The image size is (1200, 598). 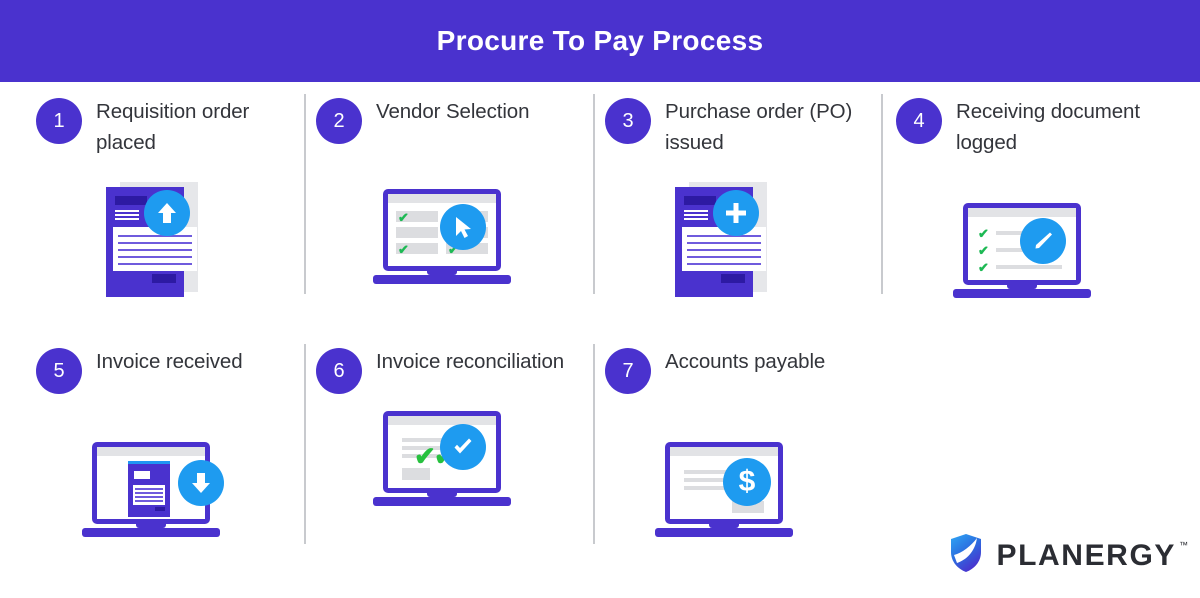 I want to click on step-6-number-badge: 6, so click(x=339, y=371).